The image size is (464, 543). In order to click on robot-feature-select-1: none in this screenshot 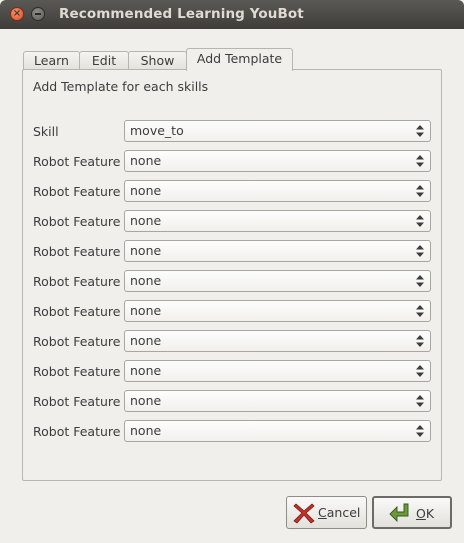, I will do `click(277, 161)`.